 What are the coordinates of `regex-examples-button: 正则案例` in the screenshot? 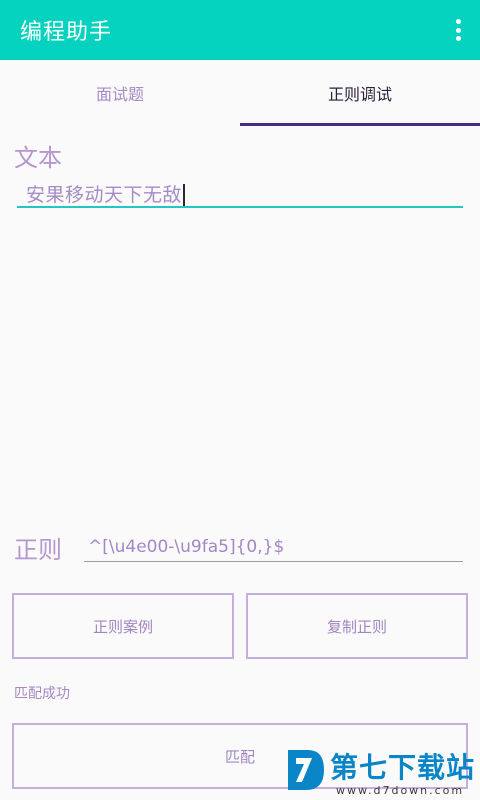 It's located at (123, 626).